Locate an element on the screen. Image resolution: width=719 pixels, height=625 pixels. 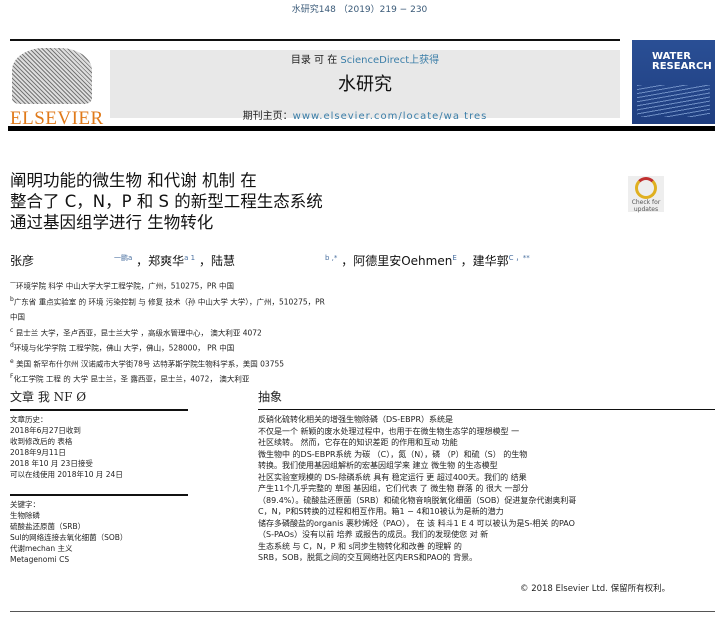
affiliation: d环境与化学学院 工程学院，佛山 大学，佛山，528000， PR 中国 is located at coordinates (167, 347).